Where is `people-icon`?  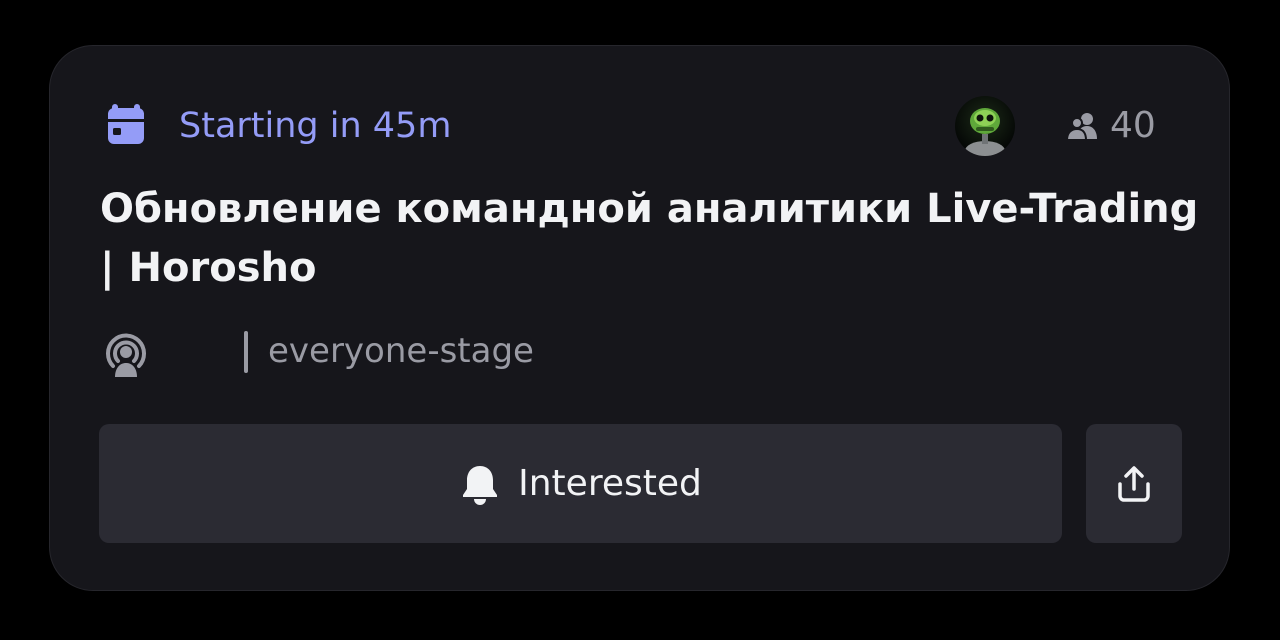
people-icon is located at coordinates (1081, 127).